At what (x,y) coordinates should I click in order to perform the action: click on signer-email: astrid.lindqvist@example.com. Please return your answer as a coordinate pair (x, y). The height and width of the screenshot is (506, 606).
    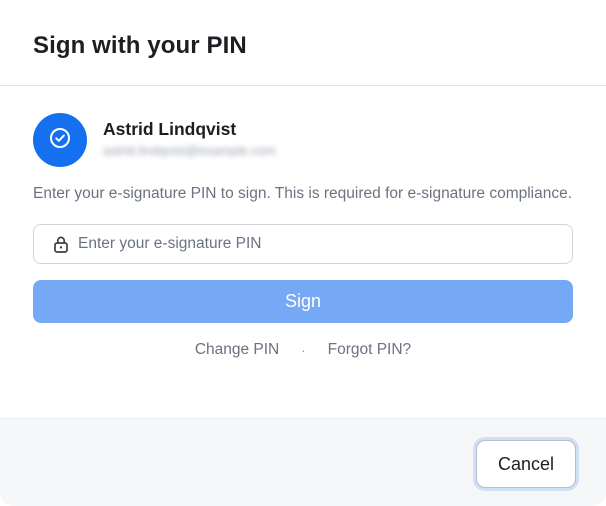
    Looking at the image, I should click on (189, 150).